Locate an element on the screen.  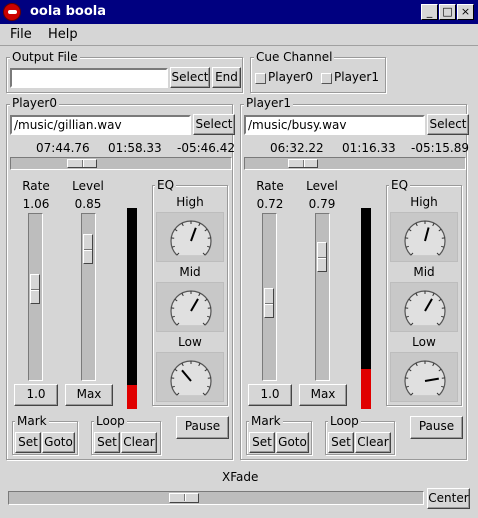
app-icon is located at coordinates (12, 12).